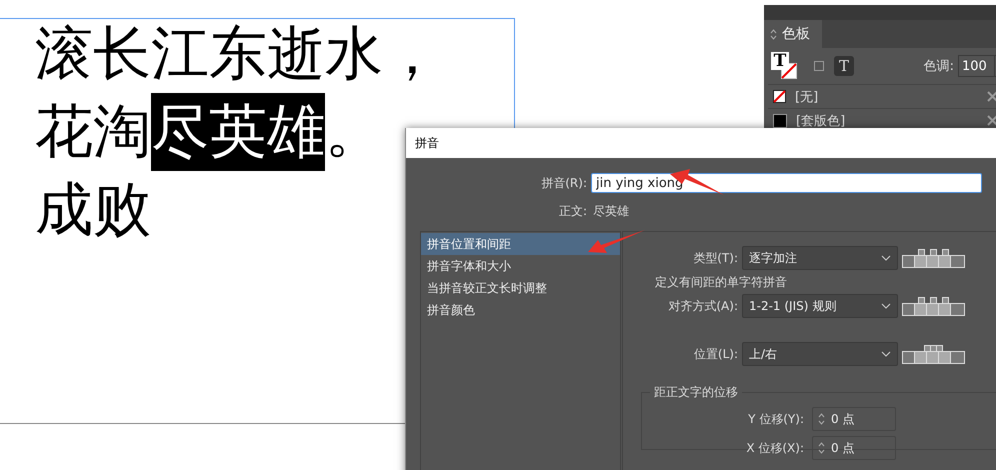 This screenshot has width=996, height=470. Describe the element at coordinates (715, 354) in the screenshot. I see `setting-label: 位置(L):` at that location.